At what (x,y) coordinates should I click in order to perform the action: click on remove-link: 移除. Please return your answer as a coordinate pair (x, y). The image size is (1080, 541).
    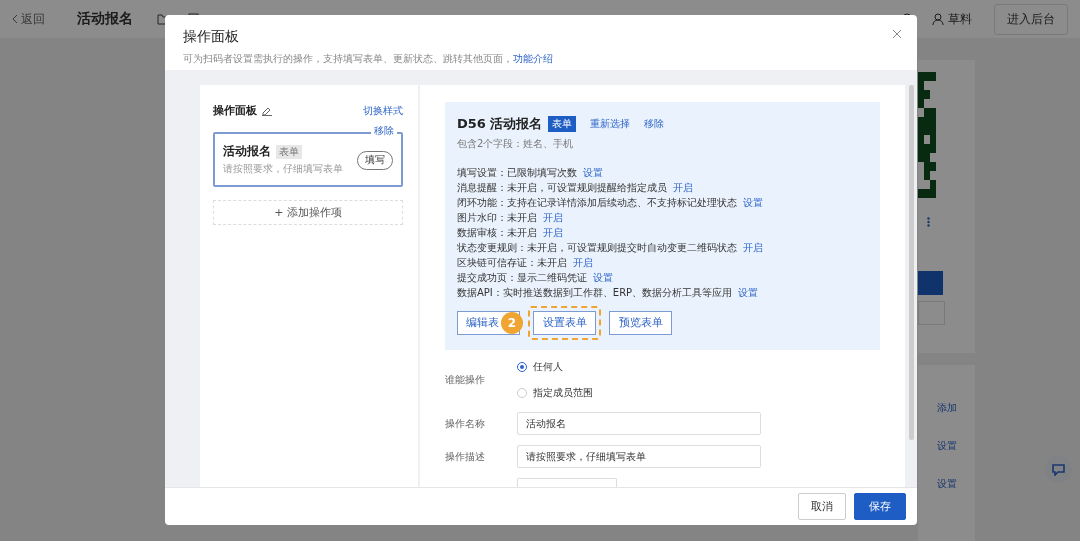
    Looking at the image, I should click on (384, 131).